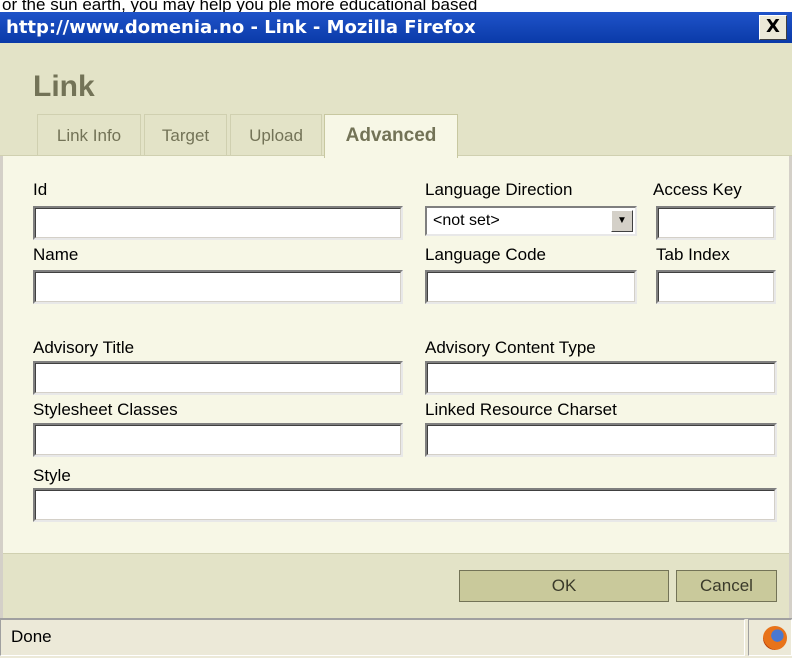 This screenshot has height=658, width=792. What do you see at coordinates (601, 440) in the screenshot?
I see `linked-resource-charset-input` at bounding box center [601, 440].